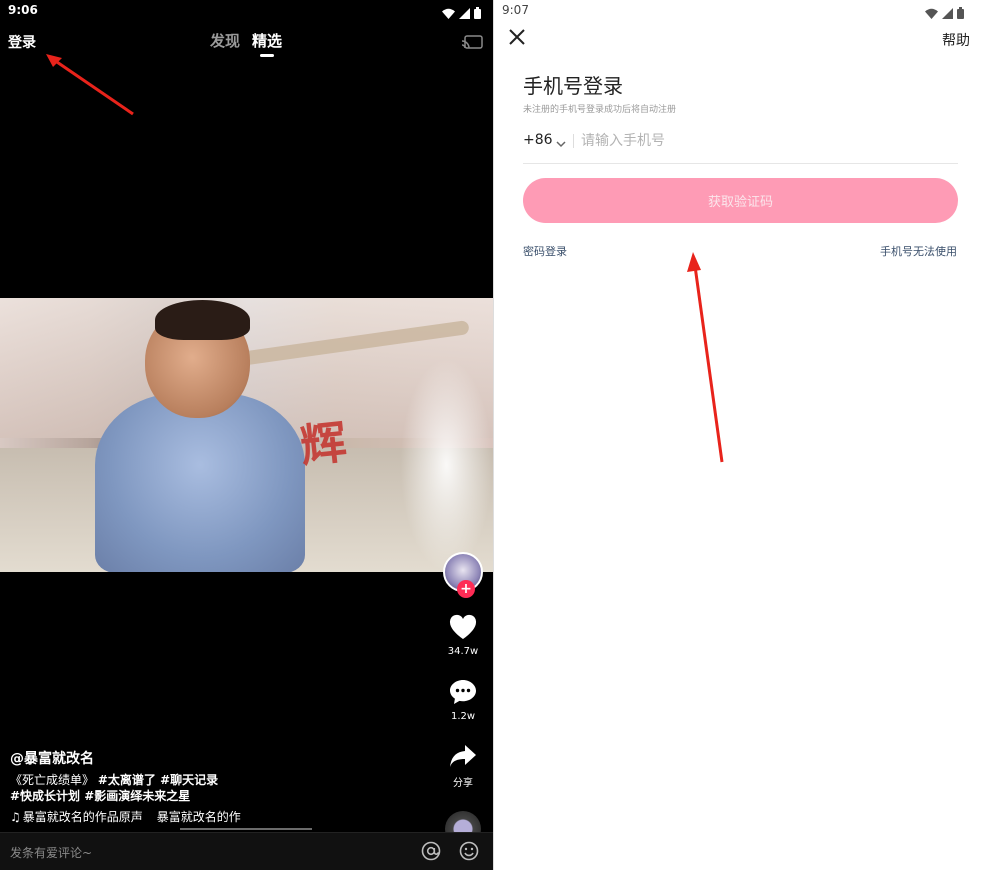 The width and height of the screenshot is (986, 870). I want to click on caption-title: 《死亡成绩单》, so click(52, 780).